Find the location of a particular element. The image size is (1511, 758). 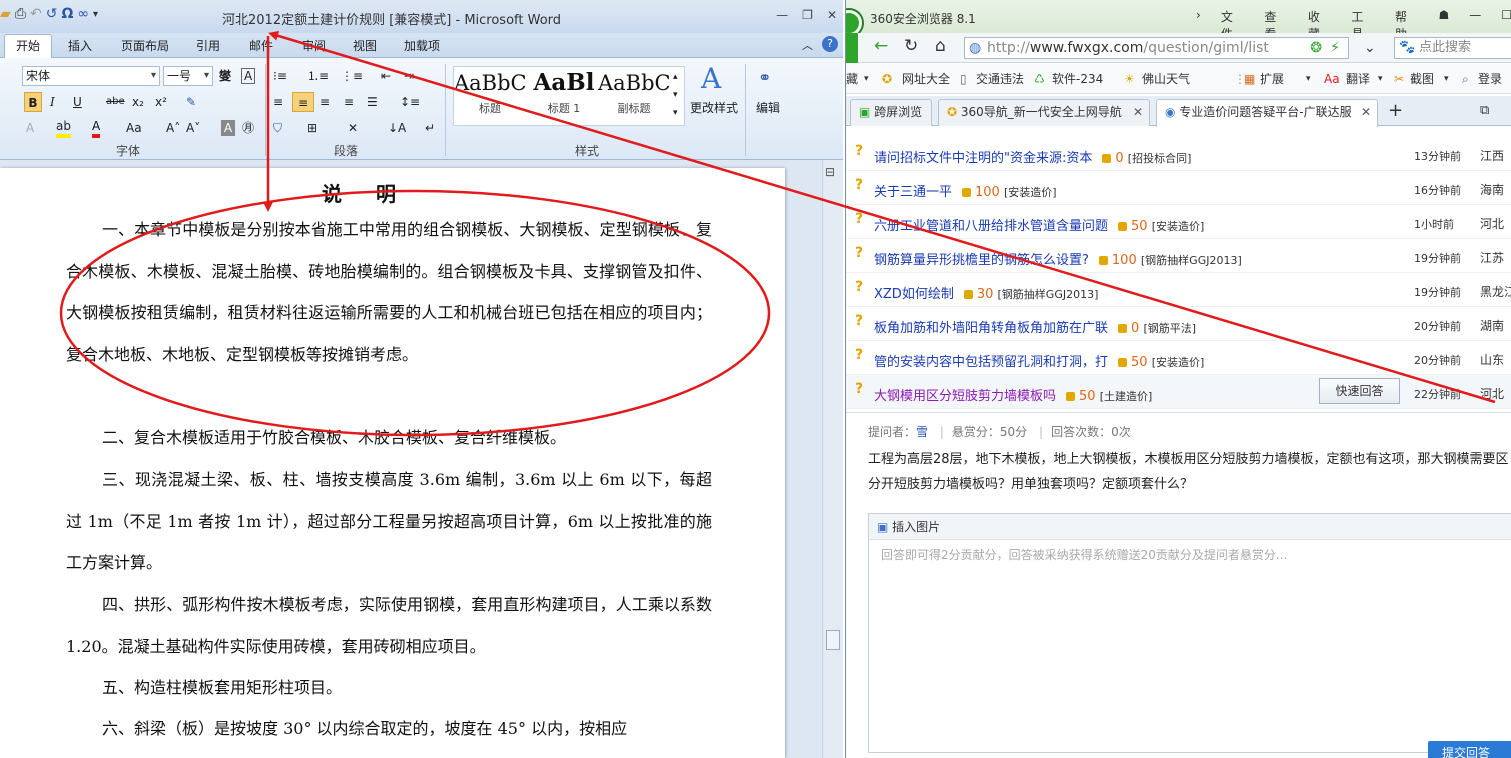

change-case-icon: Aa is located at coordinates (134, 128).